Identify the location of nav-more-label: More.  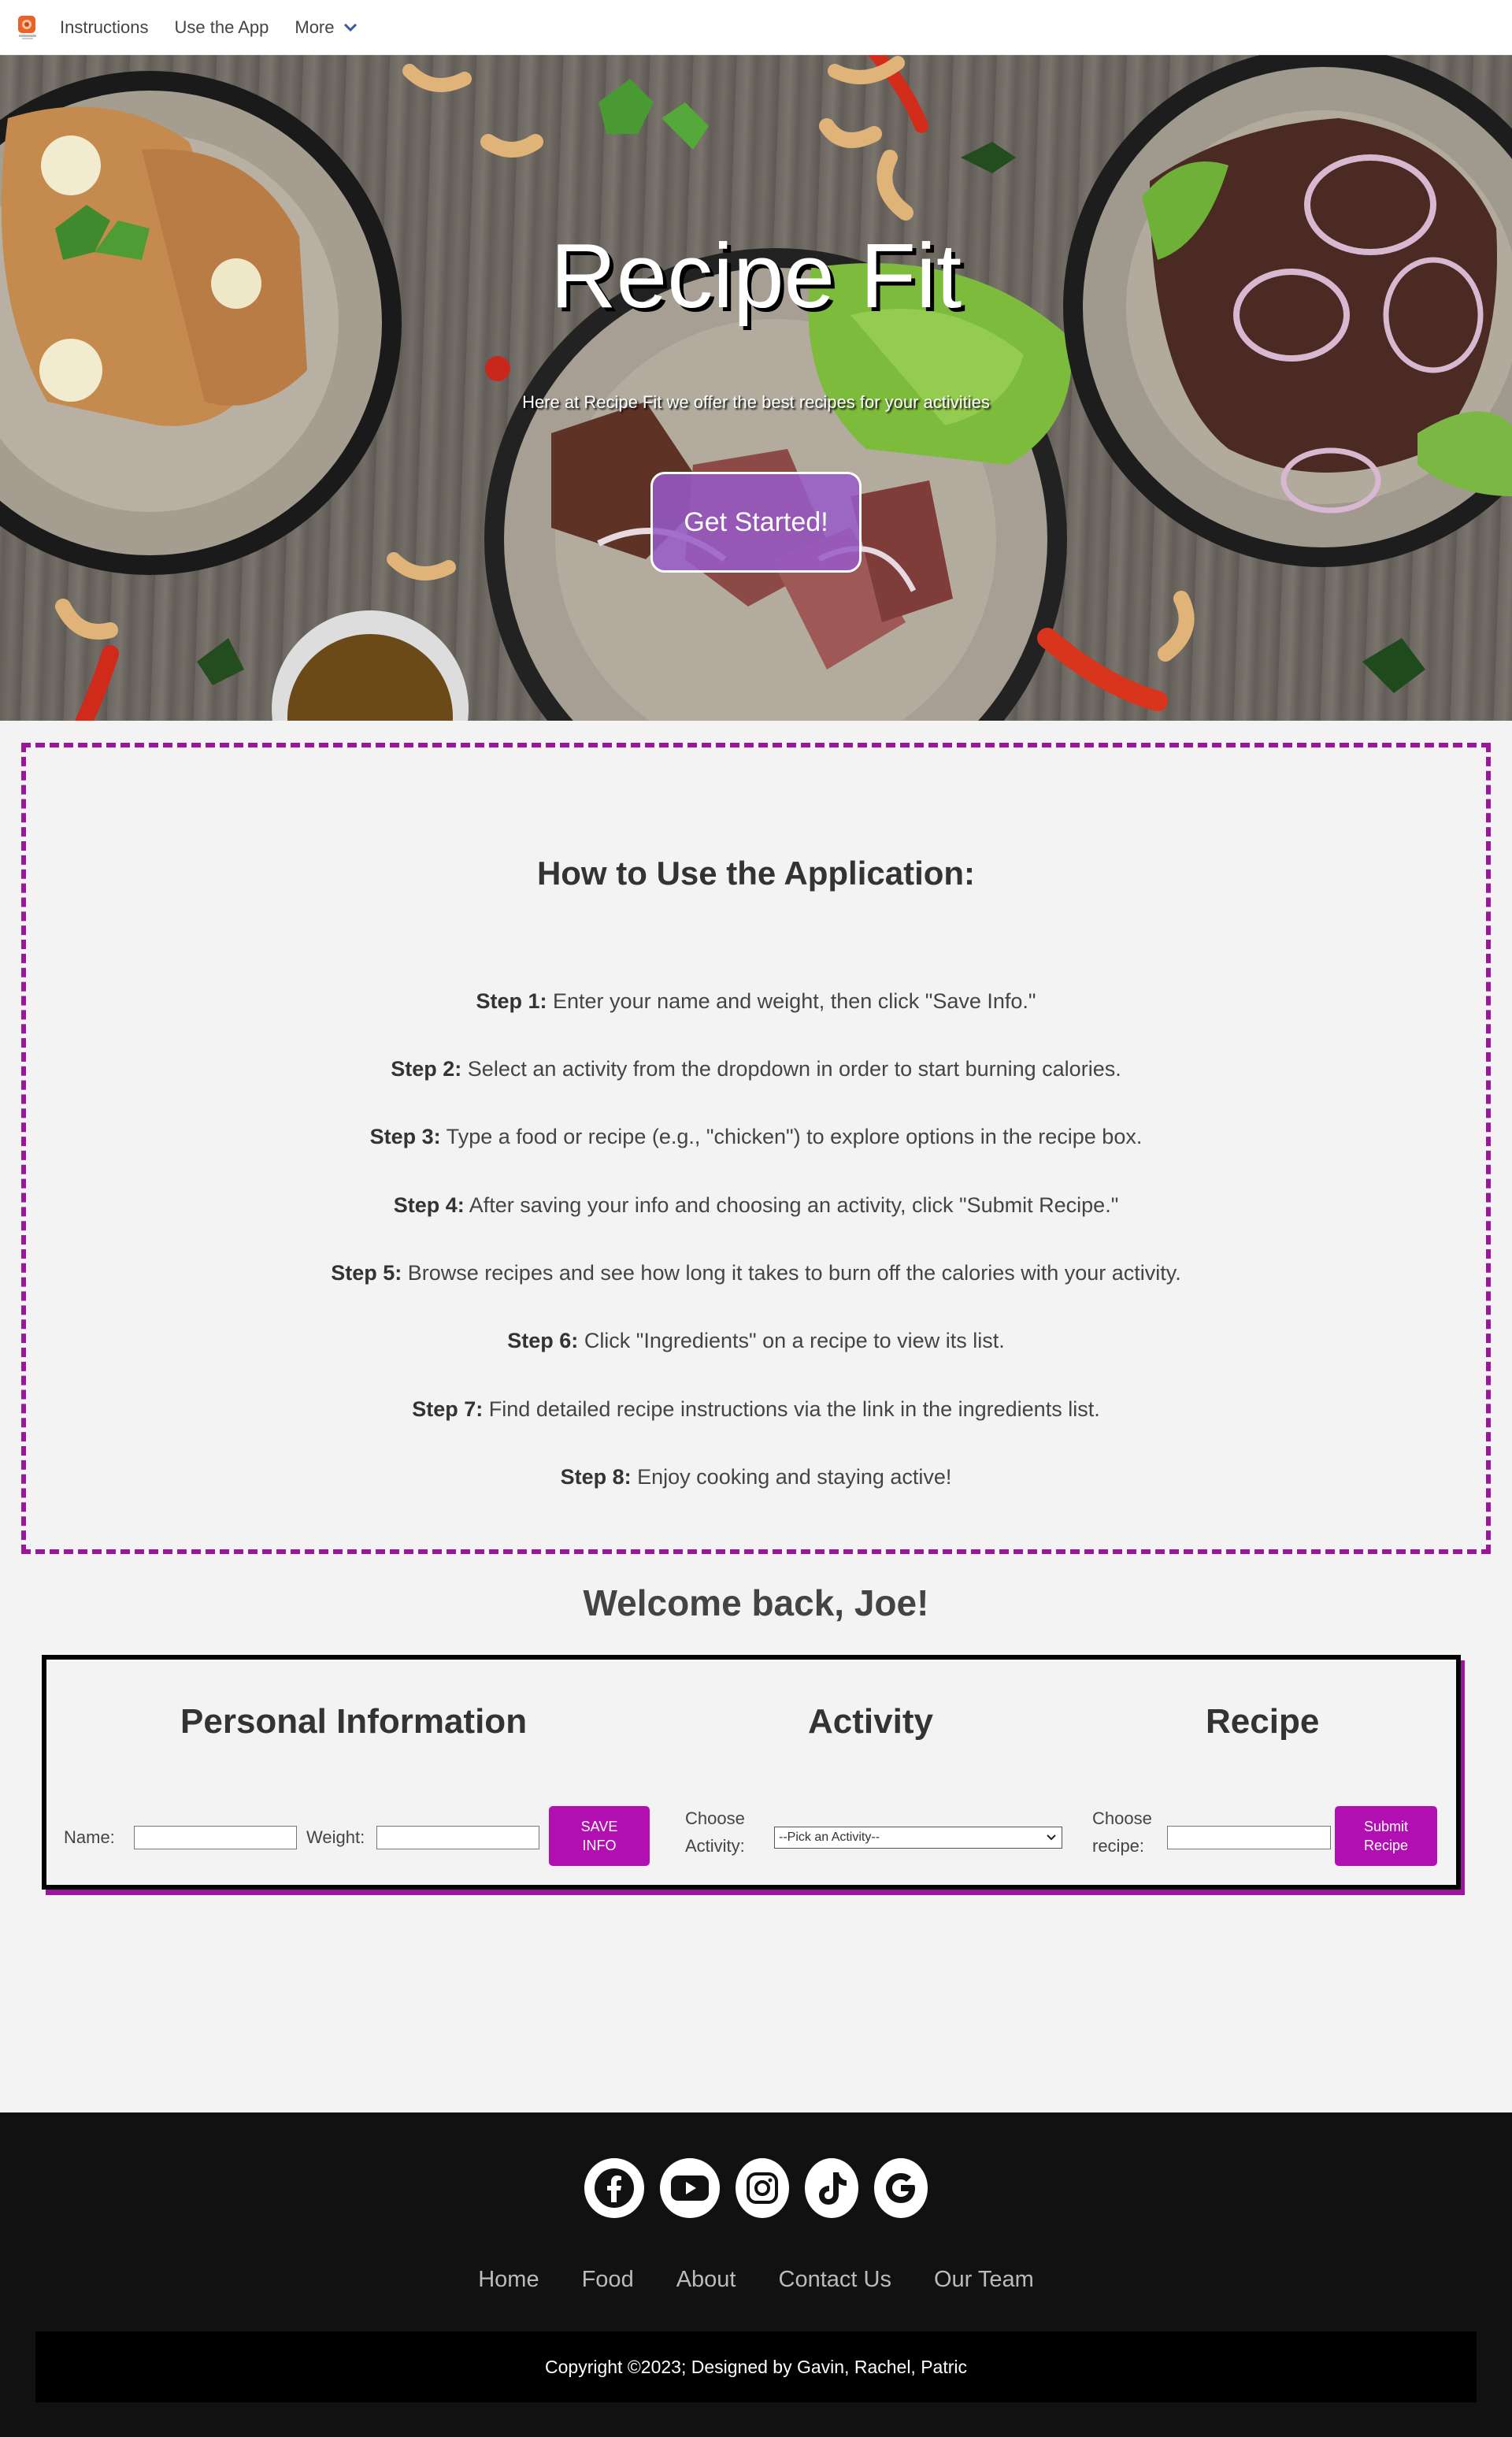
(315, 27).